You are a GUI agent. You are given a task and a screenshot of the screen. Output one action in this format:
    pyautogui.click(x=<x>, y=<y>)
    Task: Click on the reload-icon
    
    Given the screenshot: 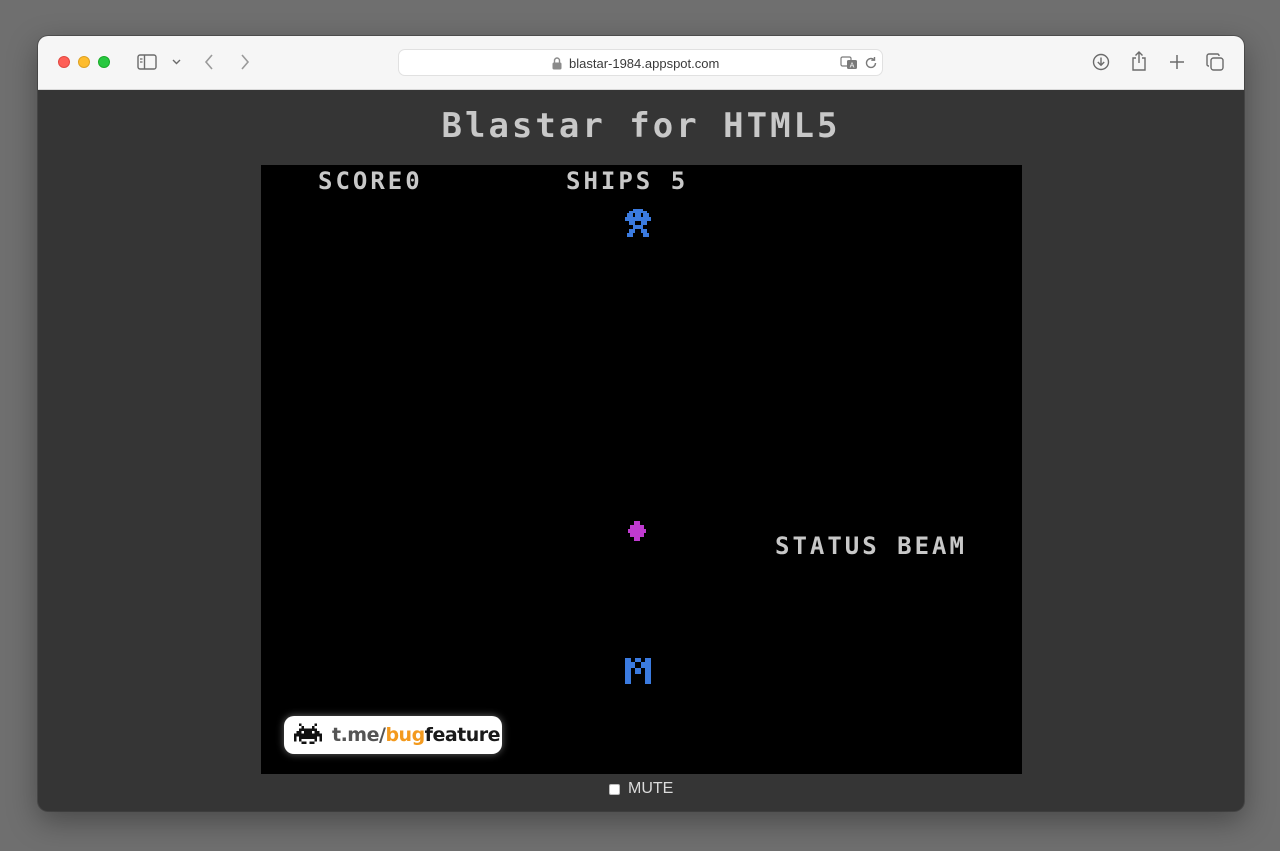 What is the action you would take?
    pyautogui.click(x=871, y=63)
    